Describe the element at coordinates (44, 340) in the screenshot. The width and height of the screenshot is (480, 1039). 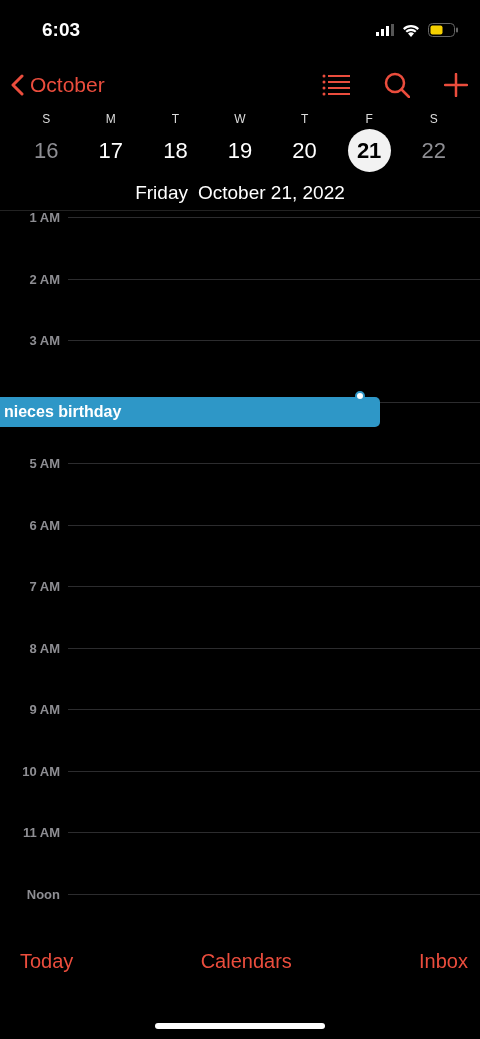
I see `hour-label: 3 AM` at that location.